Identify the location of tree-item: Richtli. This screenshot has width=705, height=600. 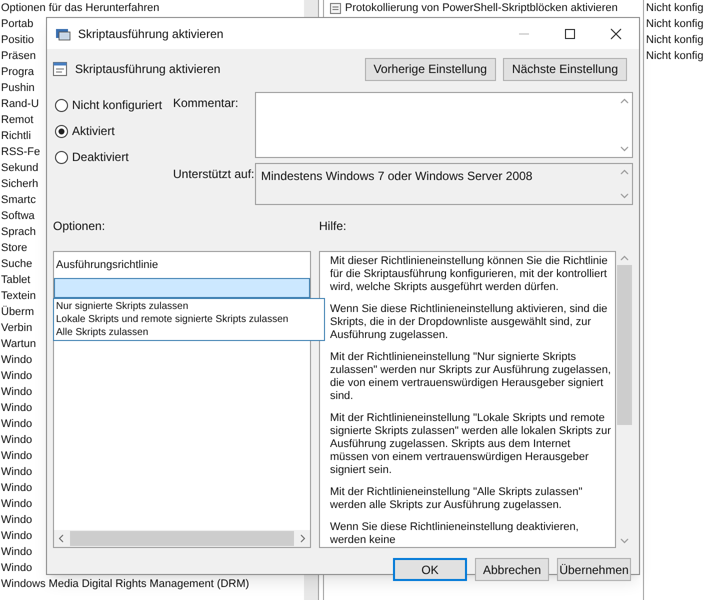
(16, 136).